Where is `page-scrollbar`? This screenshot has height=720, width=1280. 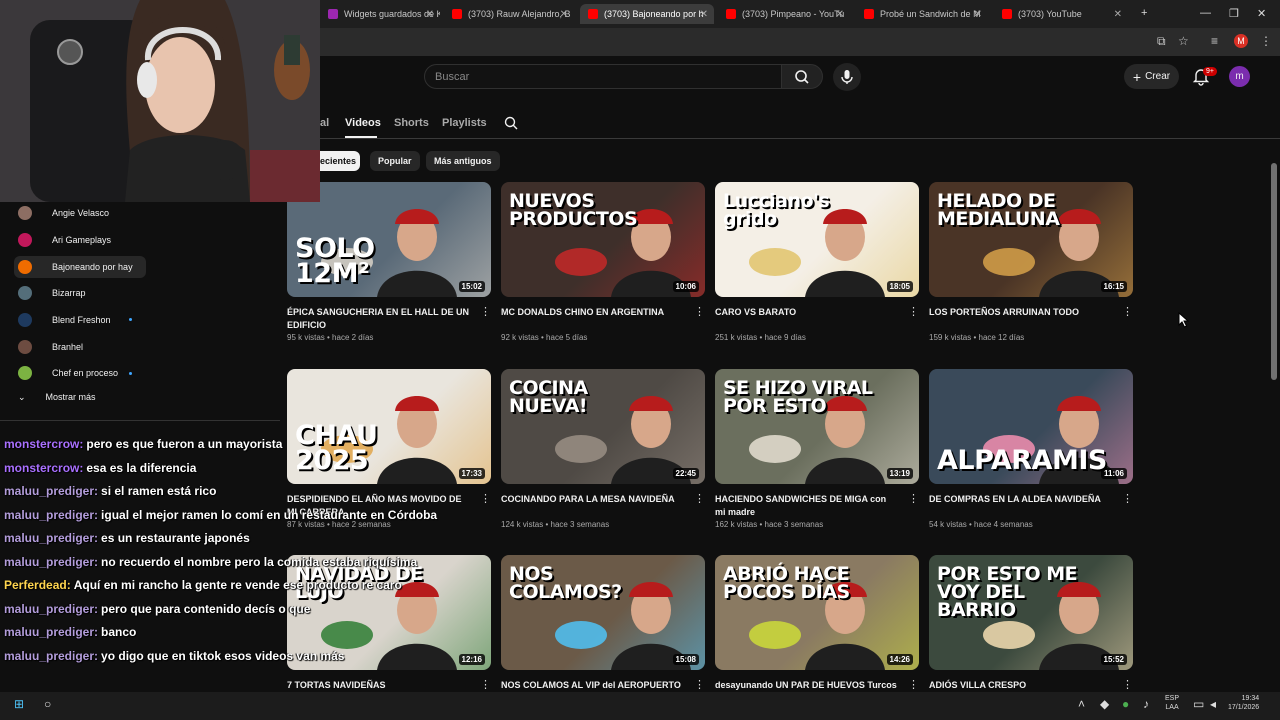
page-scrollbar is located at coordinates (1274, 271).